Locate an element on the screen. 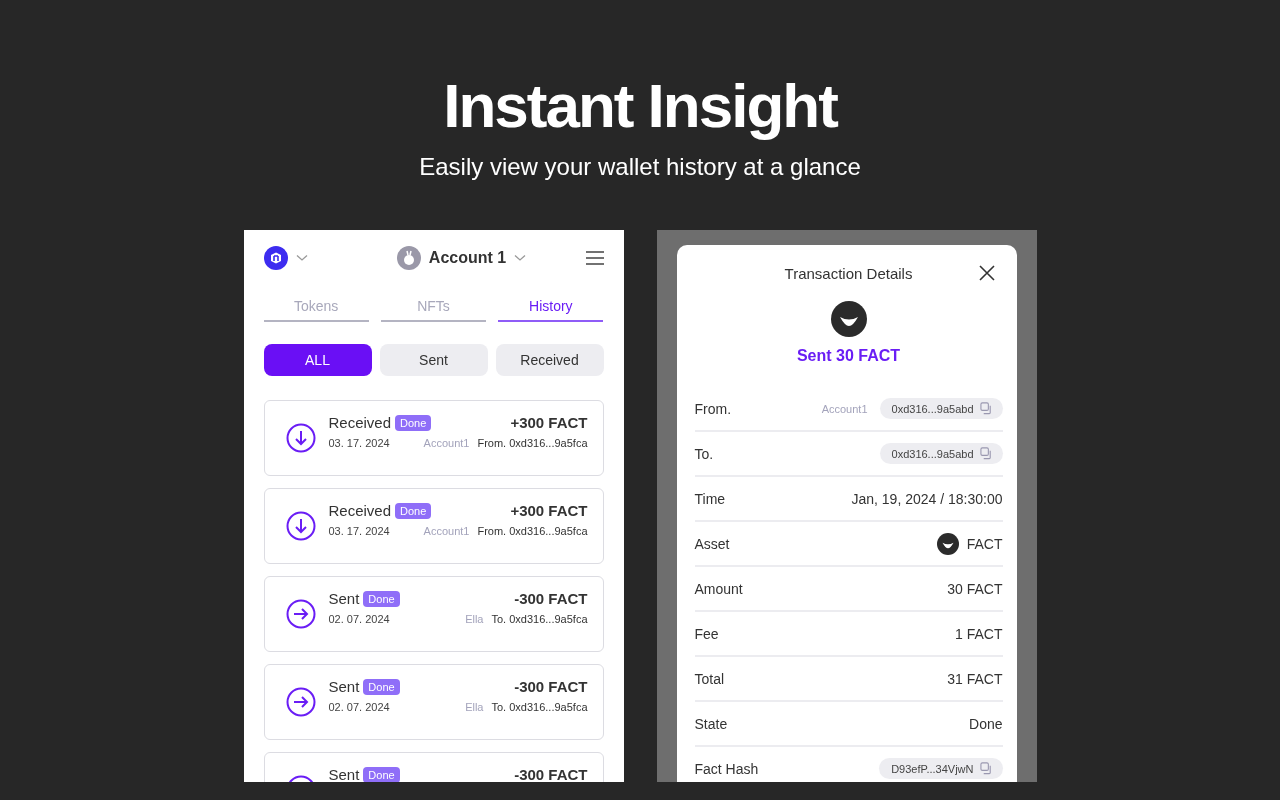 The image size is (1280, 800). address-chip: D93efP...34VjwN is located at coordinates (941, 768).